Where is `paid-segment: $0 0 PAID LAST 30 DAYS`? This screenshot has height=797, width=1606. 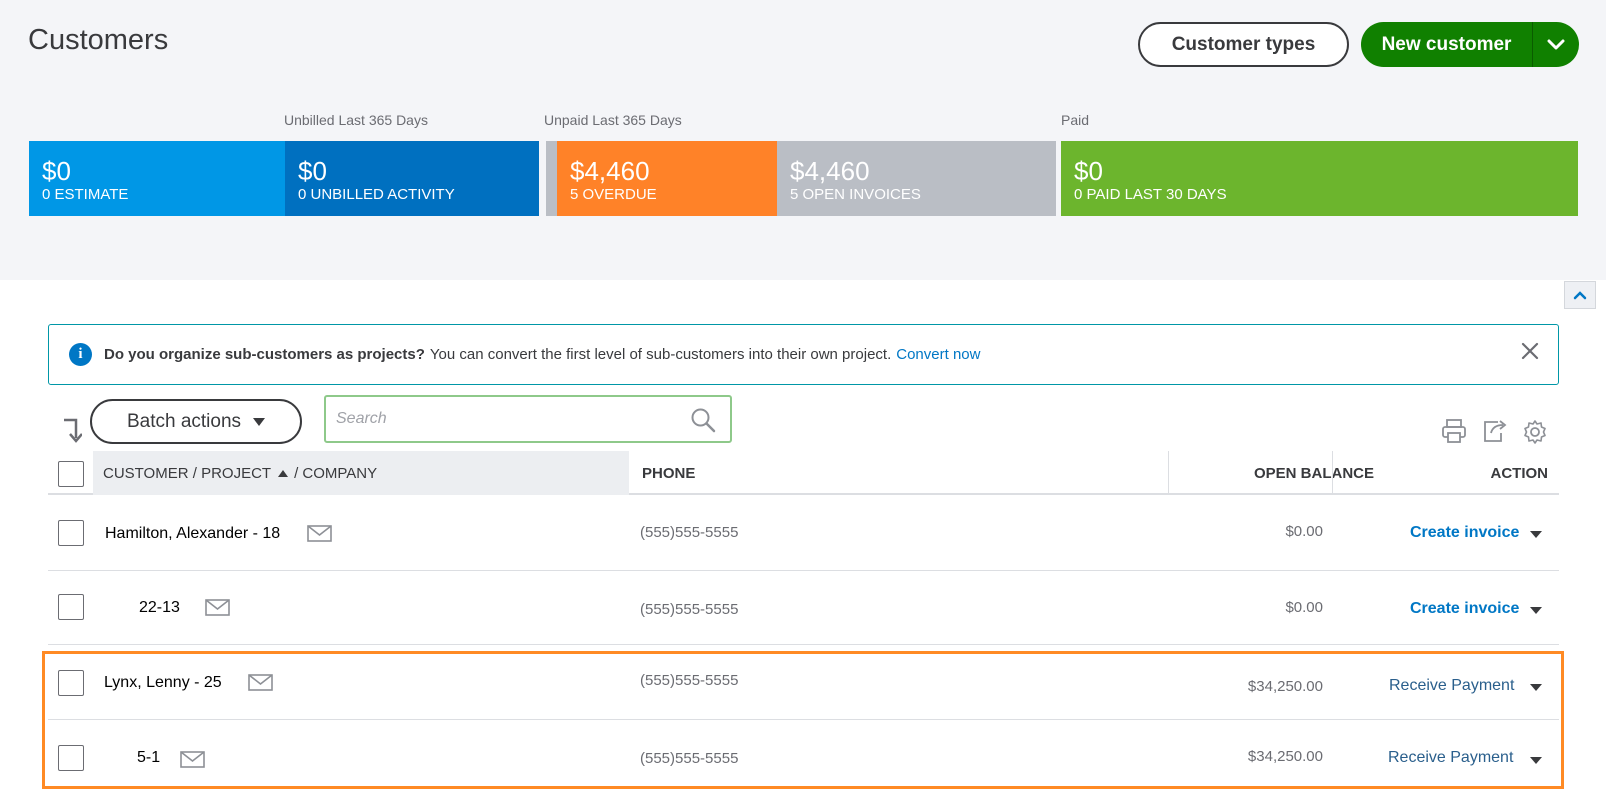
paid-segment: $0 0 PAID LAST 30 DAYS is located at coordinates (1319, 178).